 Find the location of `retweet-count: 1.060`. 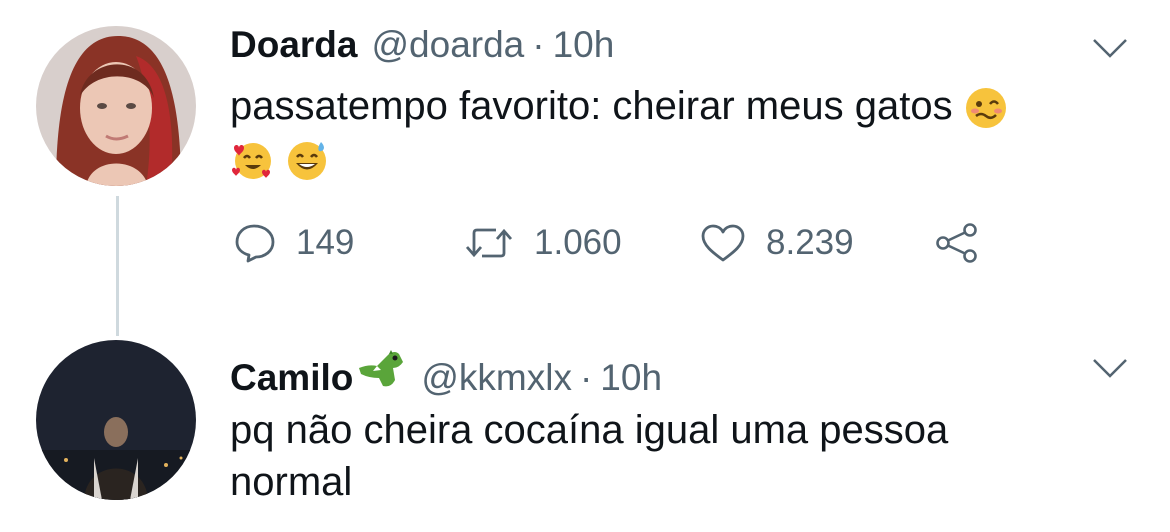

retweet-count: 1.060 is located at coordinates (578, 242).